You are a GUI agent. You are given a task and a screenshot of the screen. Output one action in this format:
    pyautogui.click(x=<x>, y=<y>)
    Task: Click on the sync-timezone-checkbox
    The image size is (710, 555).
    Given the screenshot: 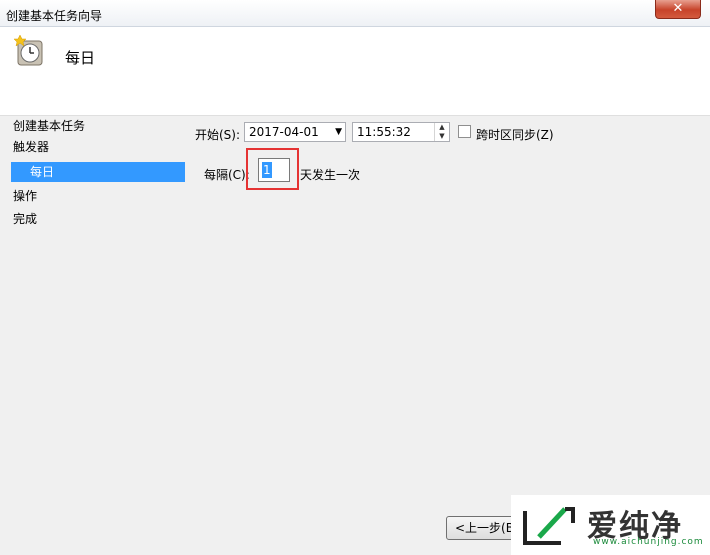 What is the action you would take?
    pyautogui.click(x=464, y=131)
    